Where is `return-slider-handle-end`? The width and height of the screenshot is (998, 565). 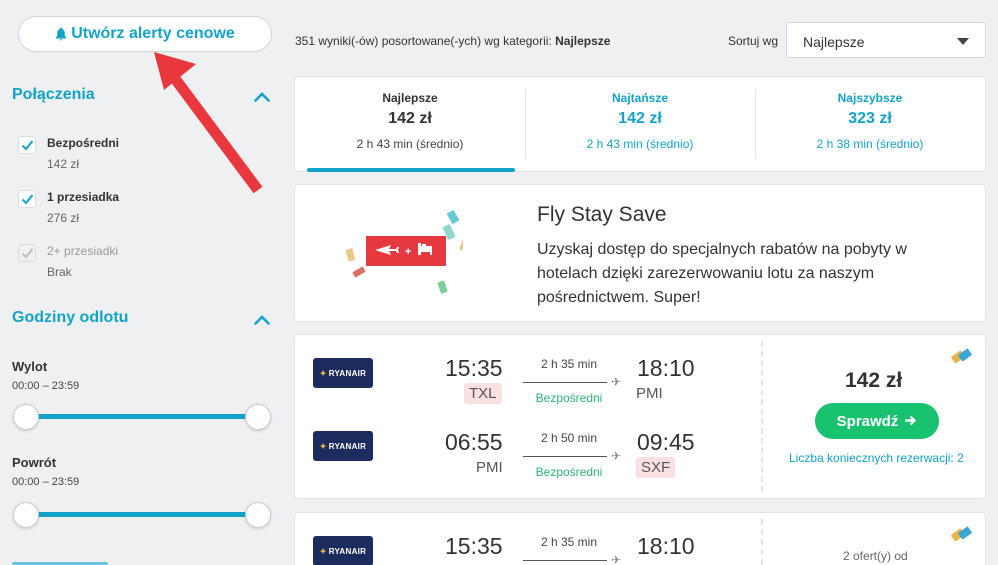
return-slider-handle-end is located at coordinates (258, 515).